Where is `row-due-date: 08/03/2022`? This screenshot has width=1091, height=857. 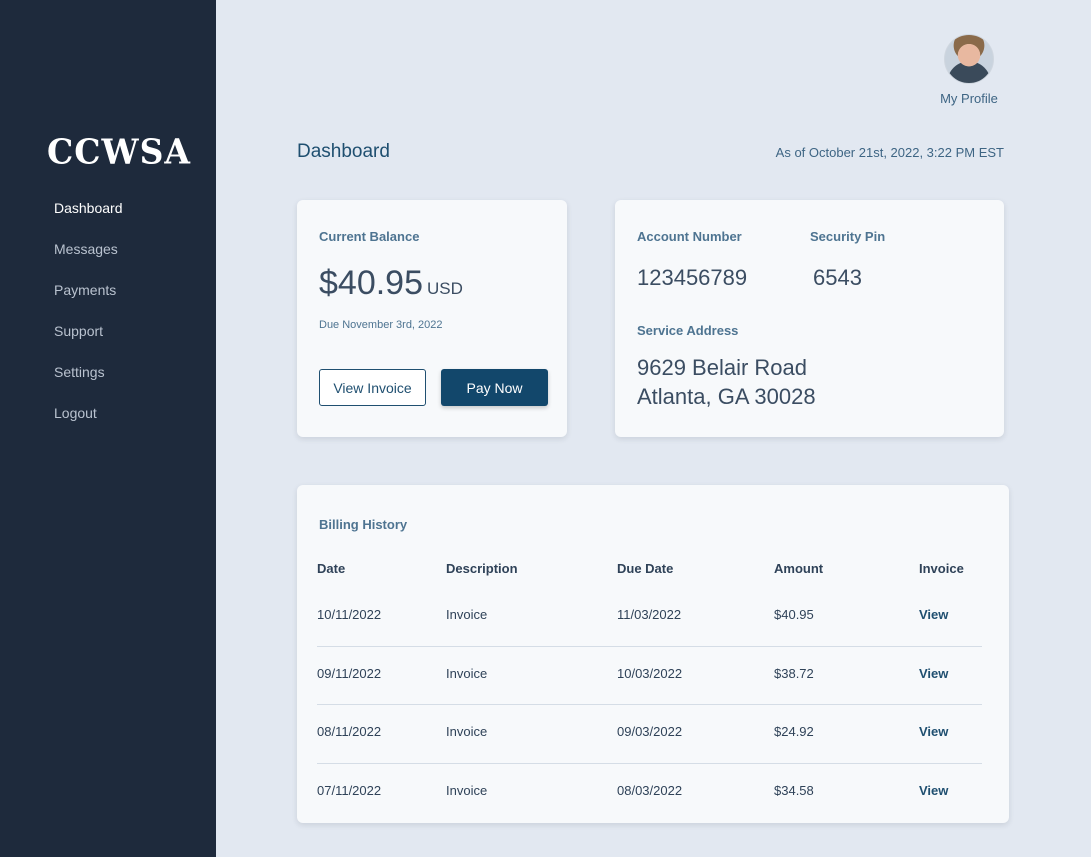
row-due-date: 08/03/2022 is located at coordinates (650, 790).